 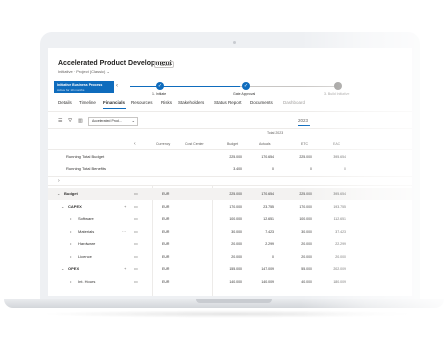 What do you see at coordinates (87, 243) in the screenshot?
I see `row-label: Hardware` at bounding box center [87, 243].